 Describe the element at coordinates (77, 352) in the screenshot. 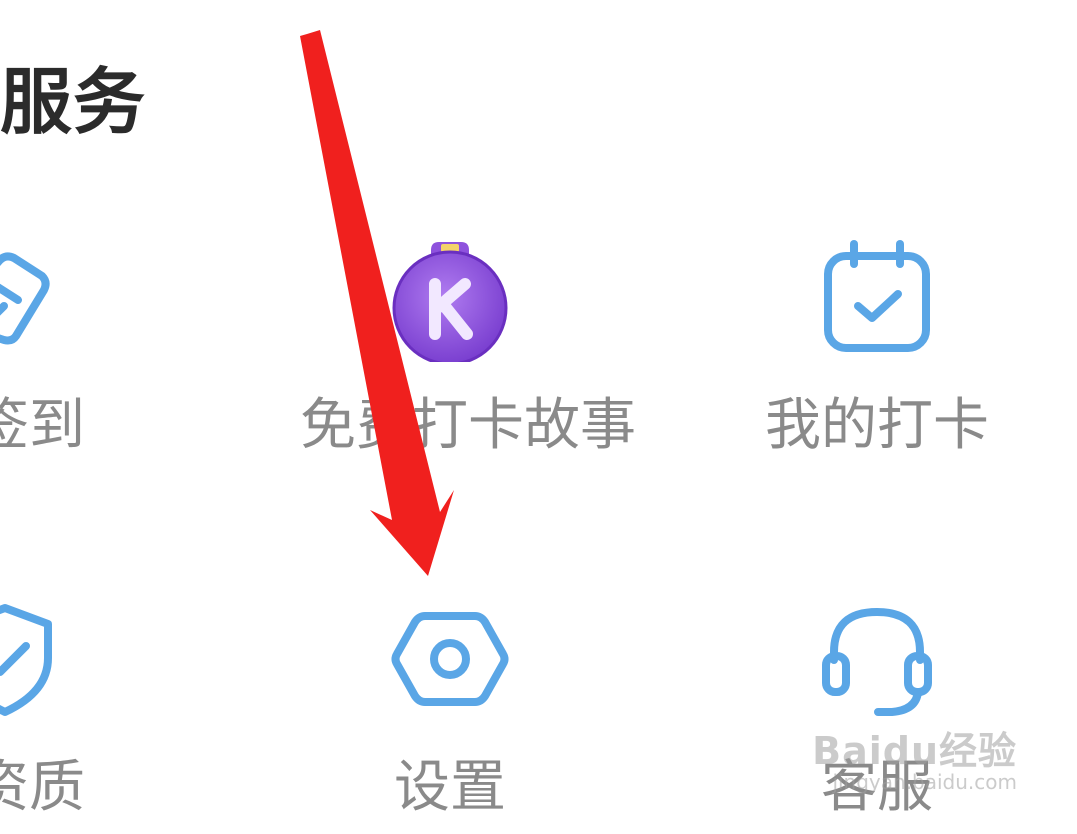

I see `tile-checkin: 签到` at that location.